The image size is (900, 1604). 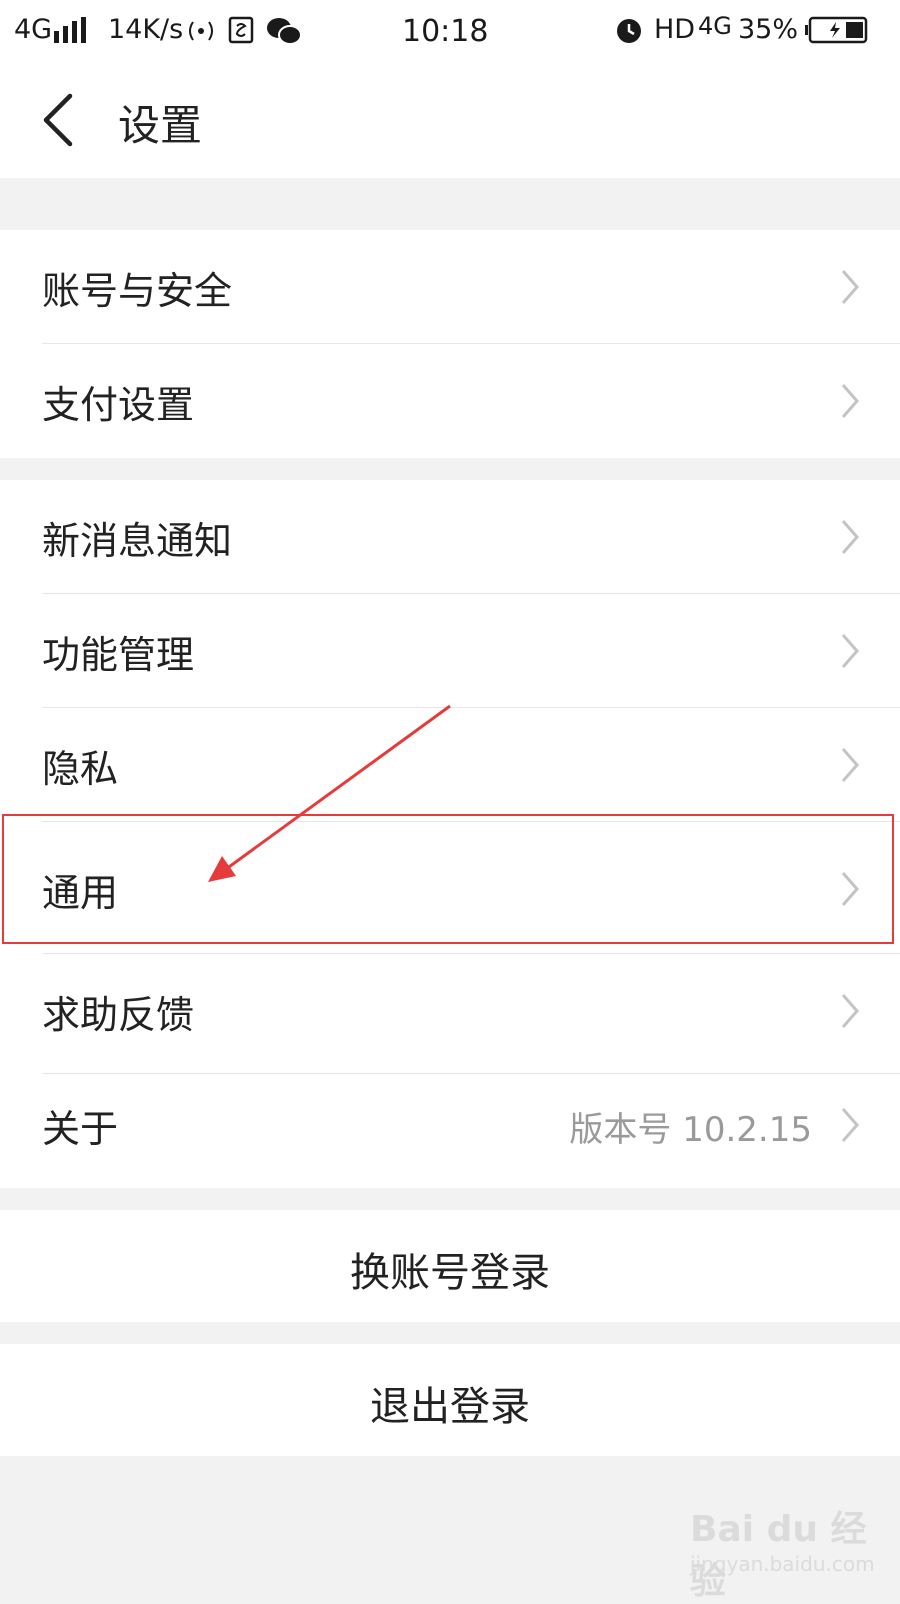 I want to click on hotspot-icon, so click(x=201, y=31).